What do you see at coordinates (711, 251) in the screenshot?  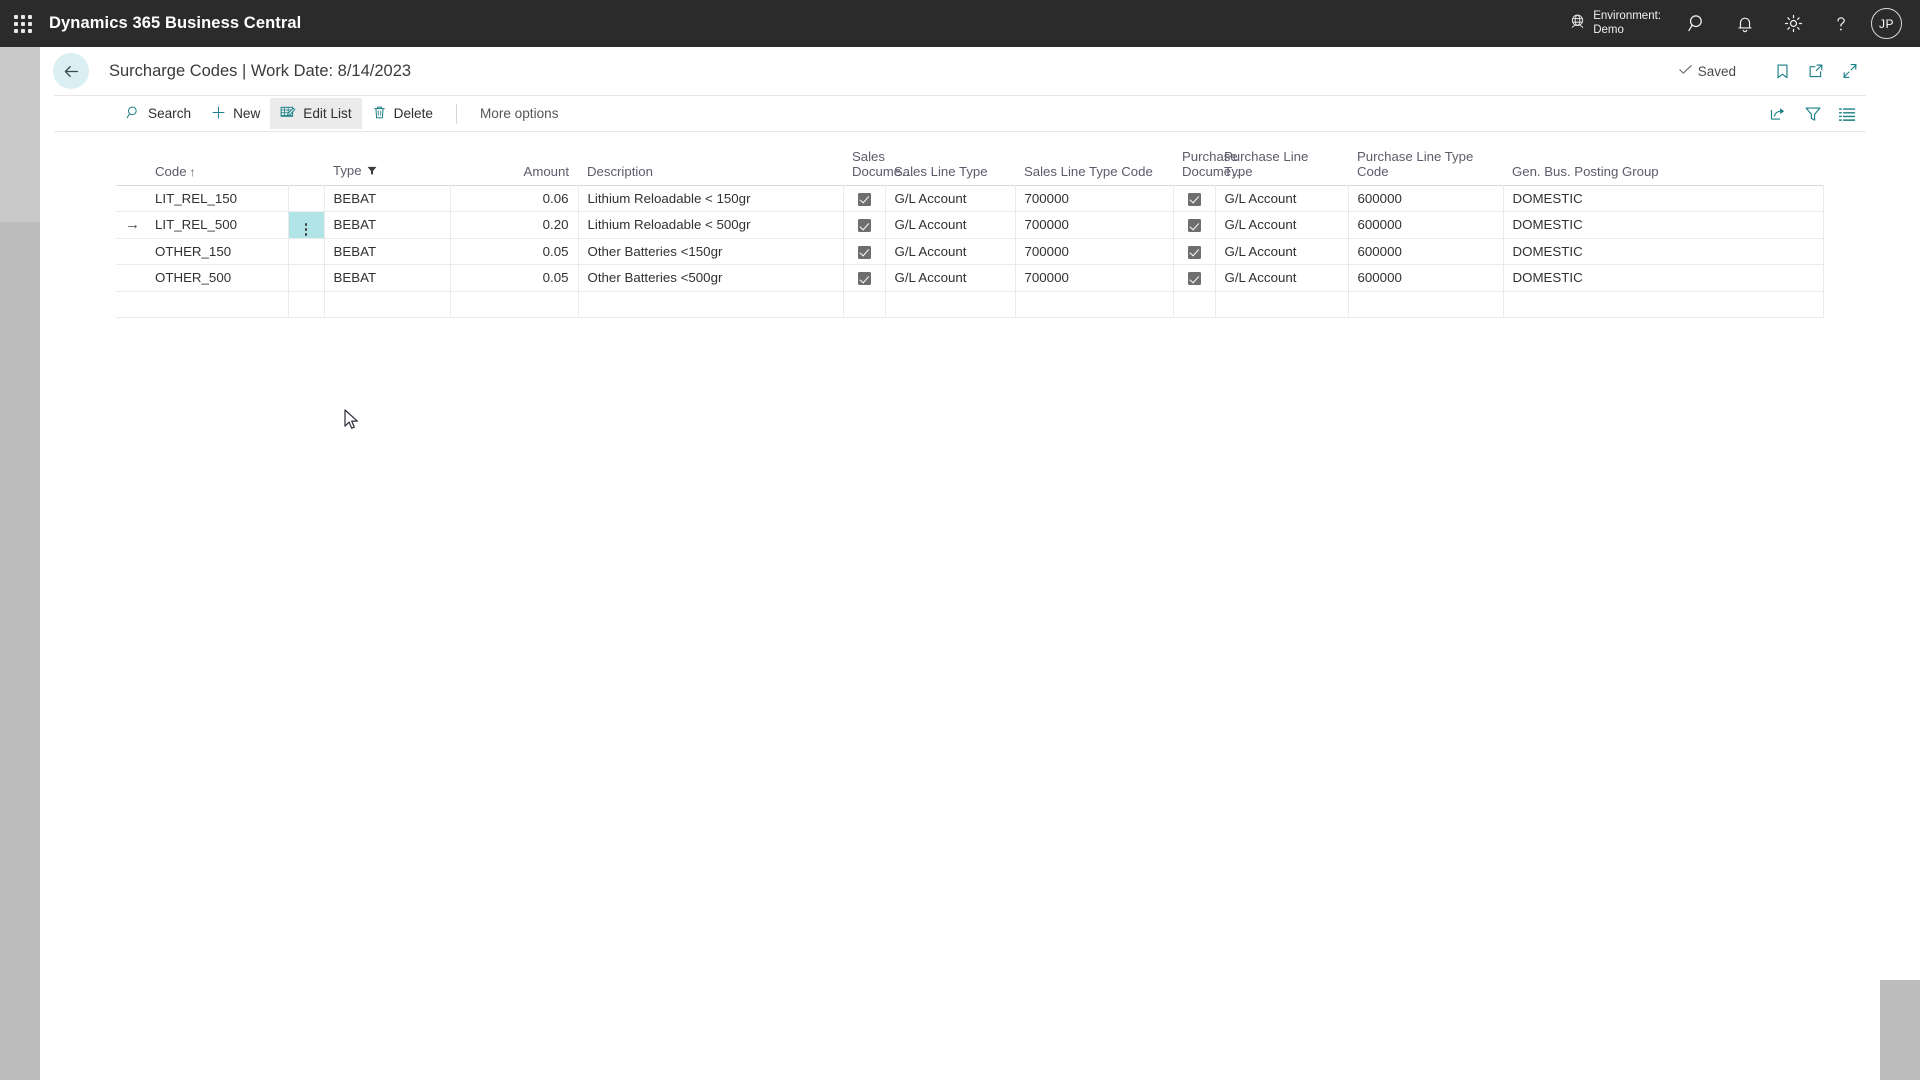 I see `cell-description: Other Batteries <150gr` at bounding box center [711, 251].